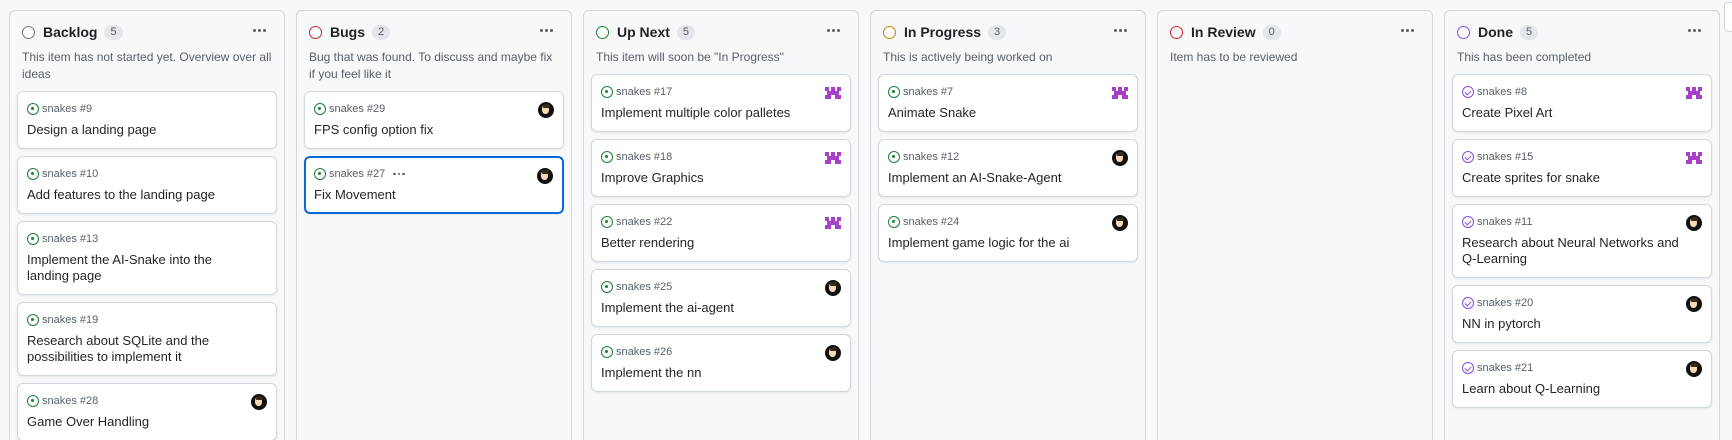 The image size is (1732, 440). What do you see at coordinates (1007, 222) in the screenshot?
I see `card-meta: snakes #24` at bounding box center [1007, 222].